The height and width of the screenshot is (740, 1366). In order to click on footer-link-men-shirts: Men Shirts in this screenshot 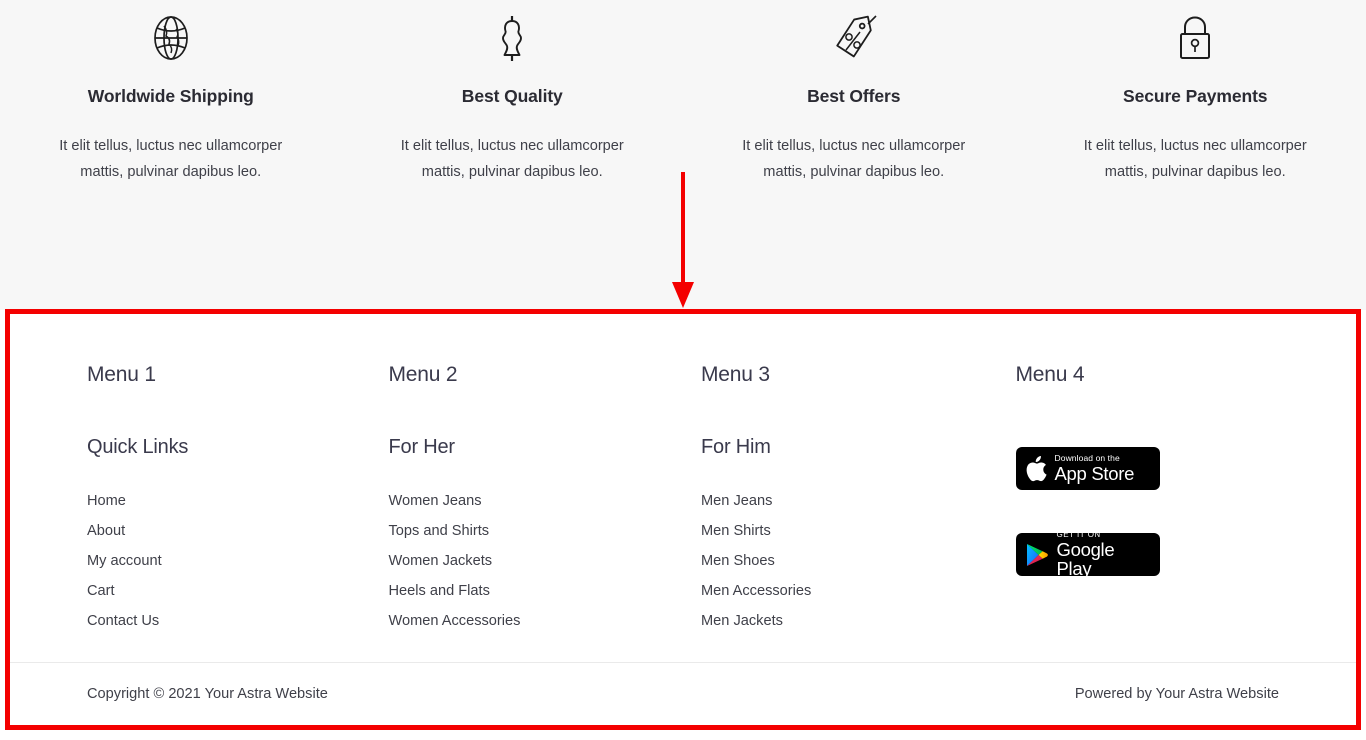, I will do `click(736, 531)`.